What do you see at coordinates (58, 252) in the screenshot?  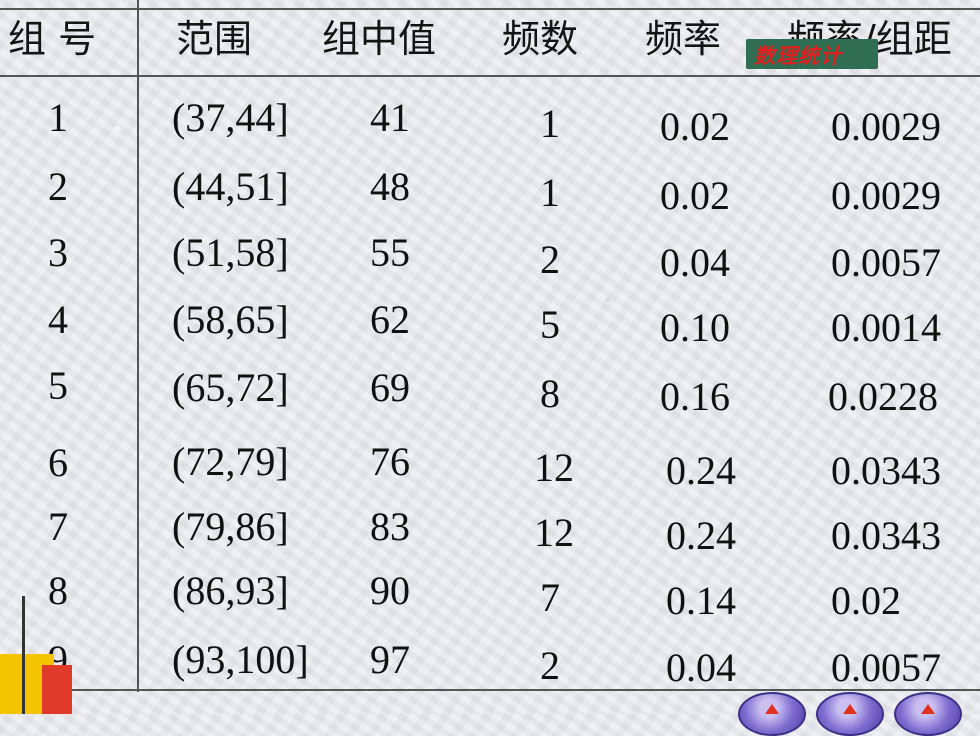 I see `group-cell: 3` at bounding box center [58, 252].